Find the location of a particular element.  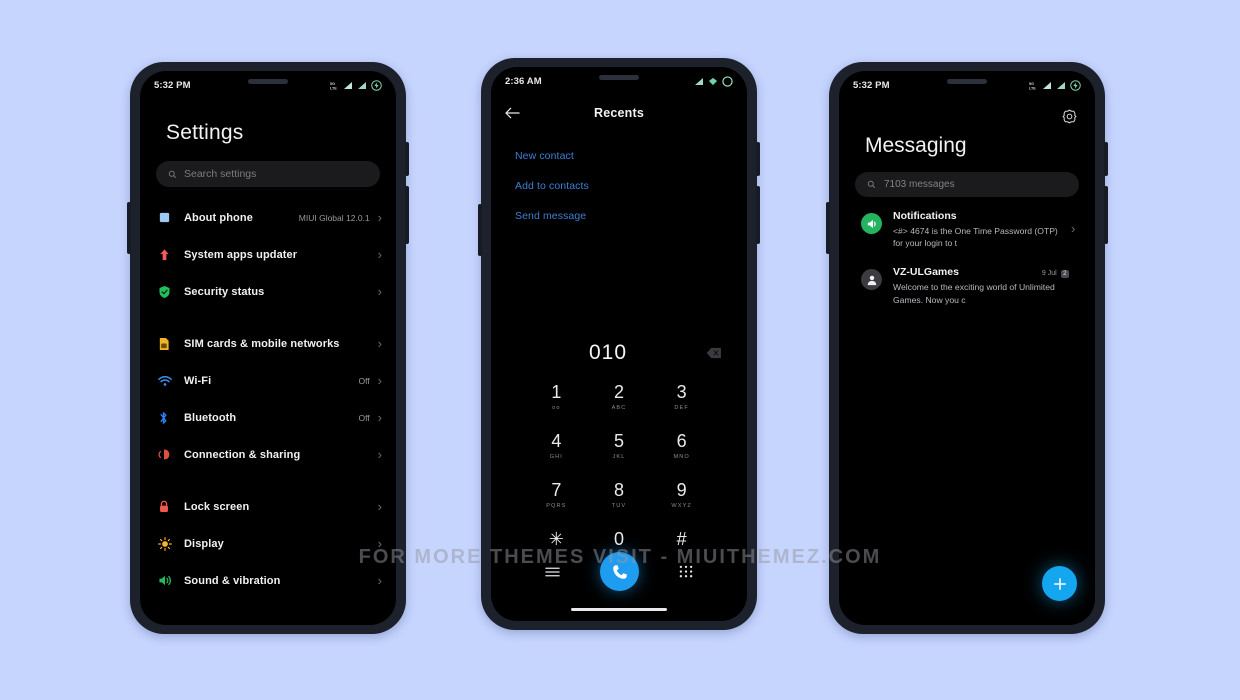

key-7: 7 PQRS is located at coordinates (556, 495).